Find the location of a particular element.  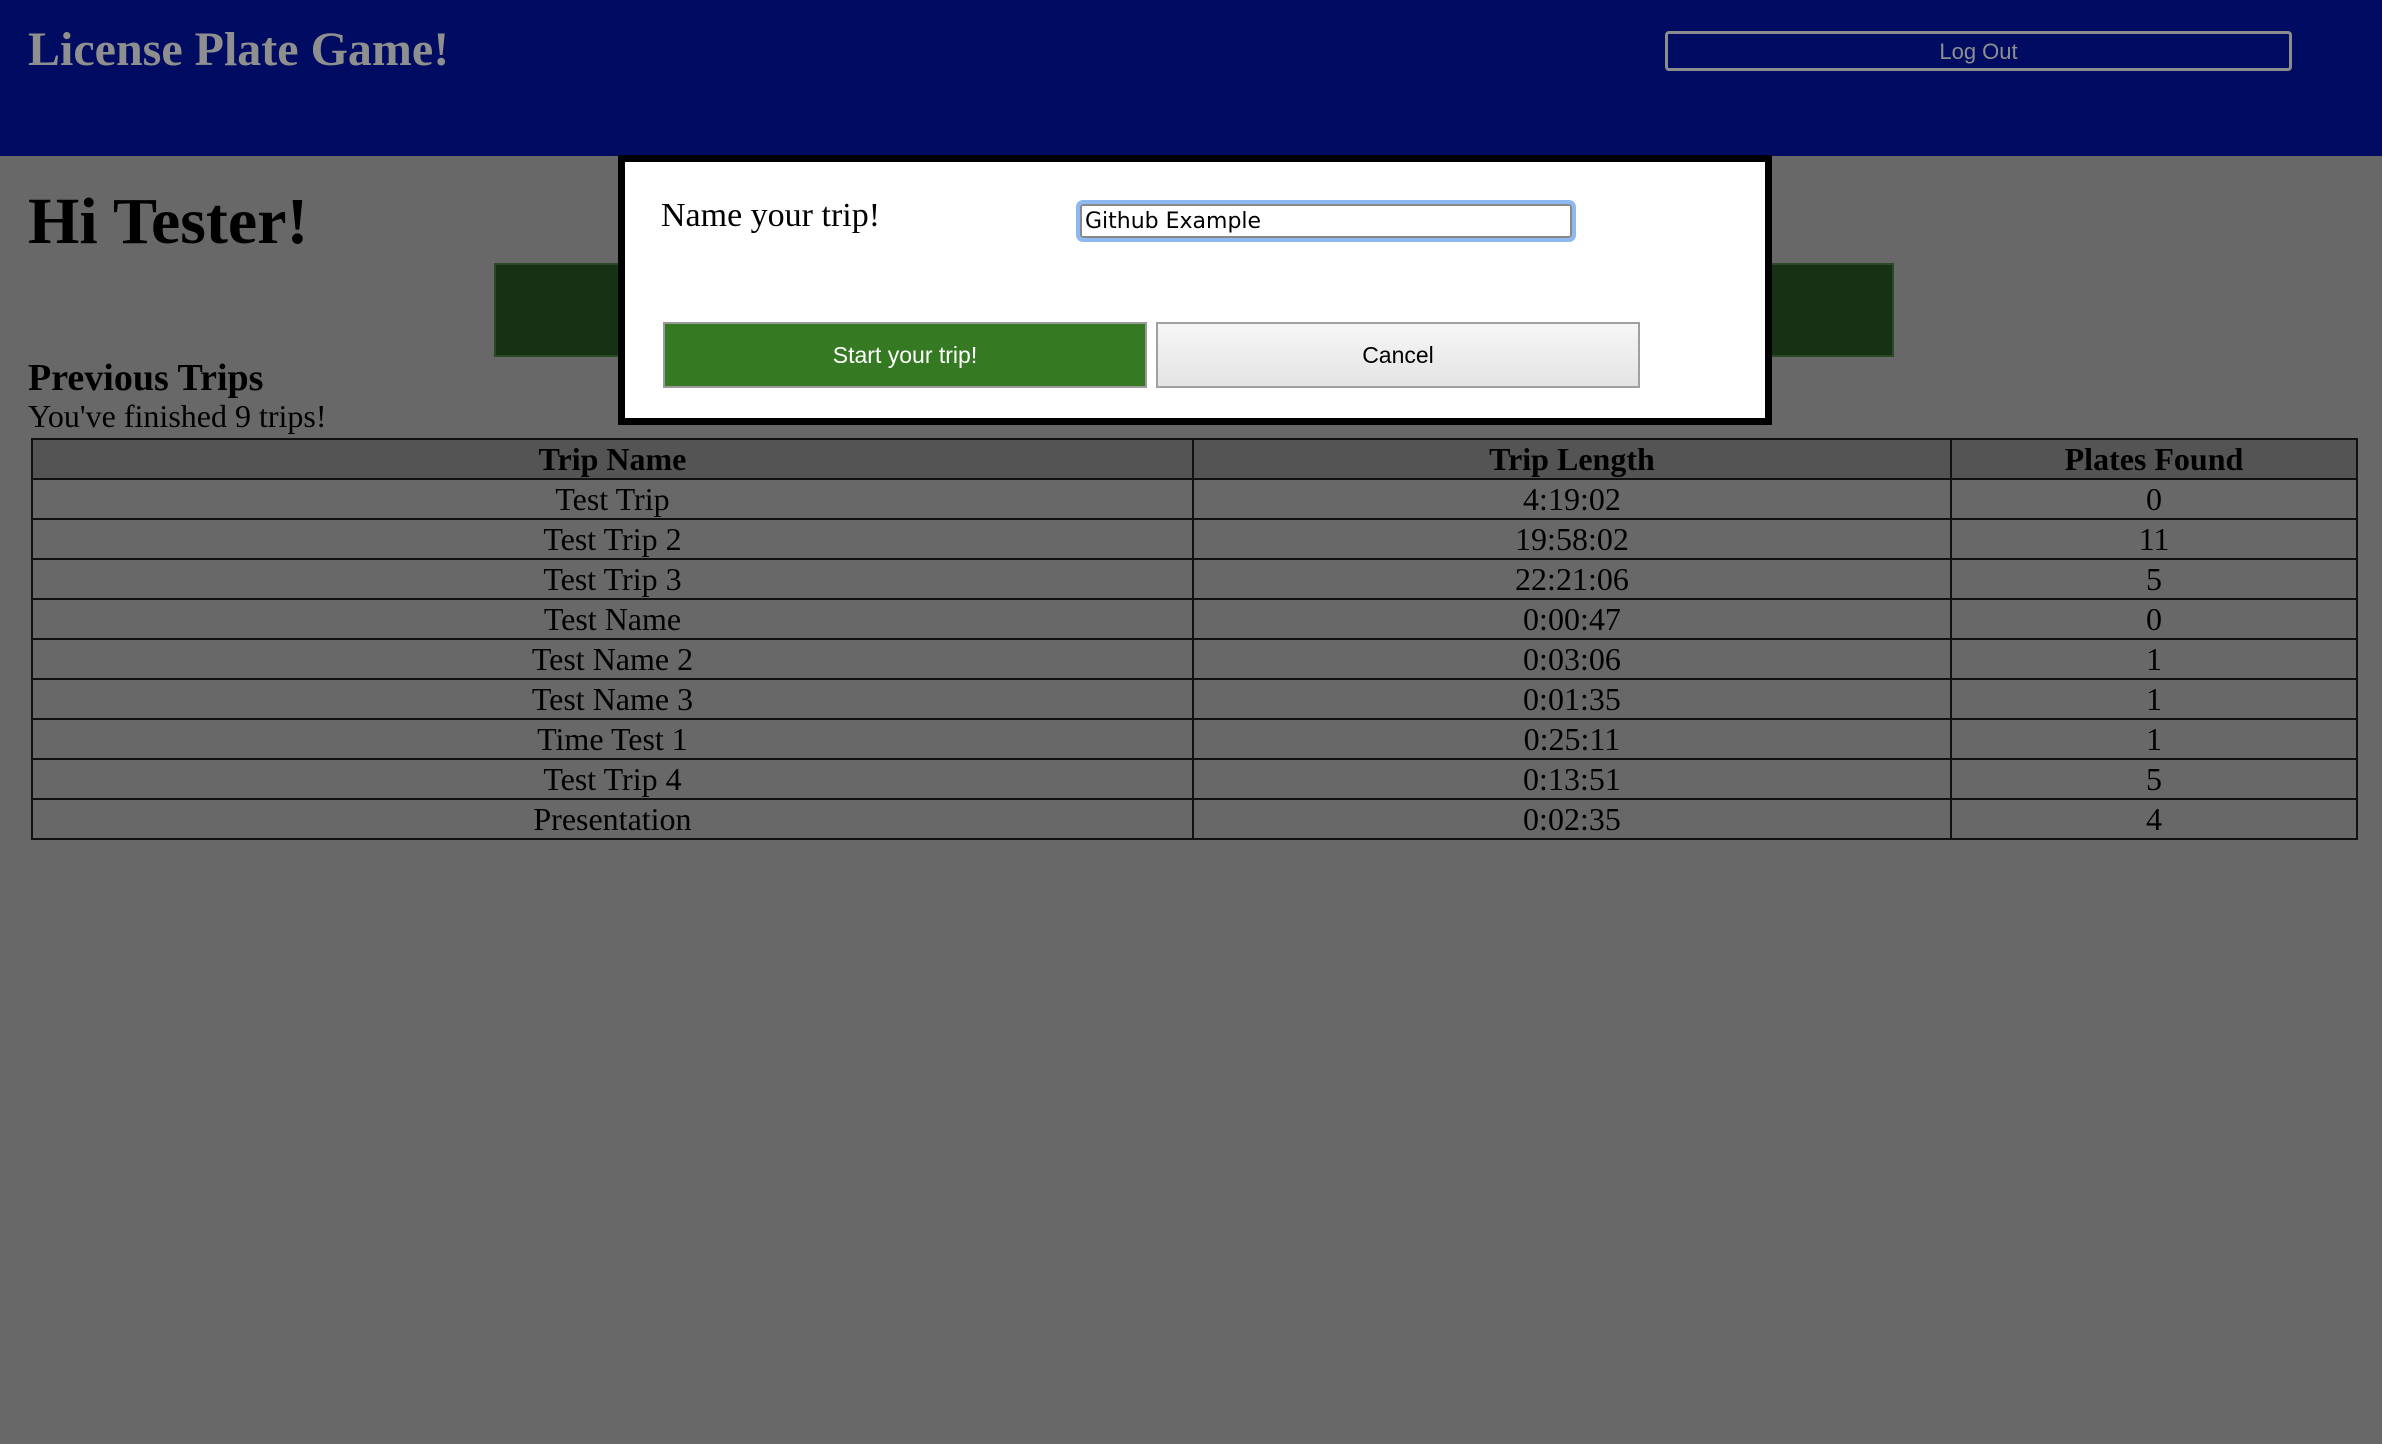

cell-trip-length: 0:00:47 is located at coordinates (1571, 619).